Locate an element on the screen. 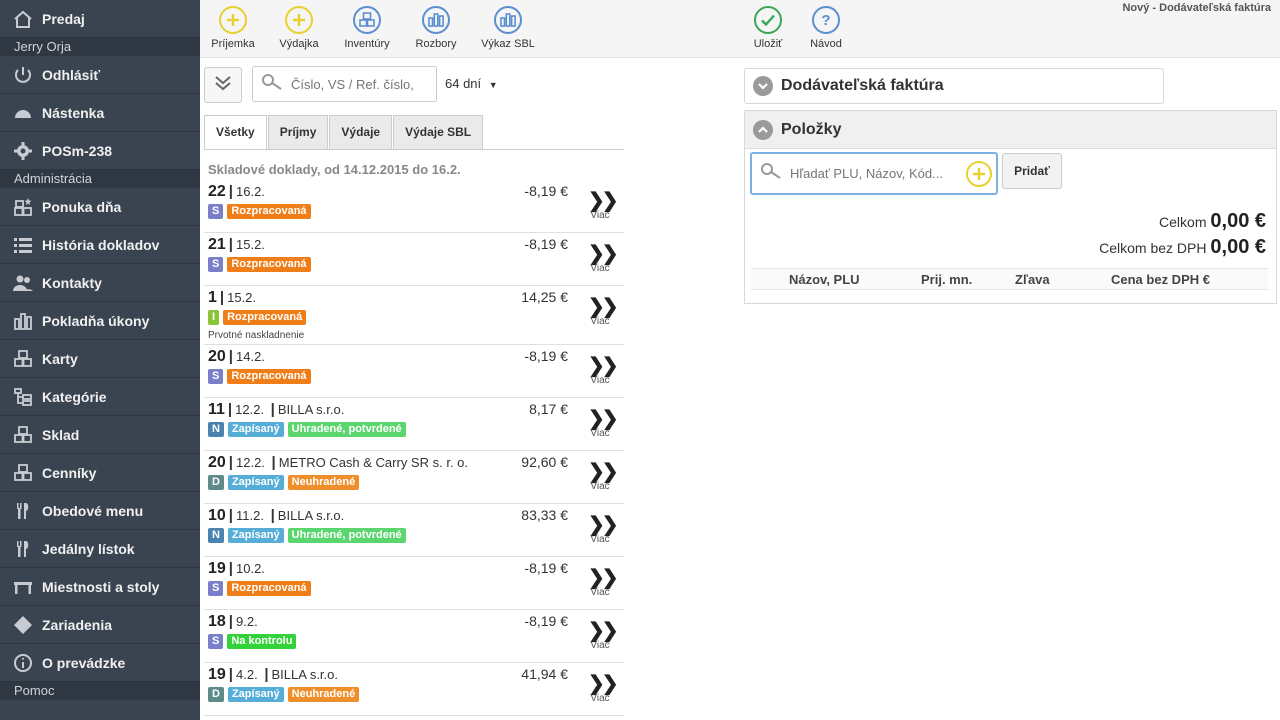 The width and height of the screenshot is (1280, 720). save-button: Uložiť is located at coordinates (768, 28).